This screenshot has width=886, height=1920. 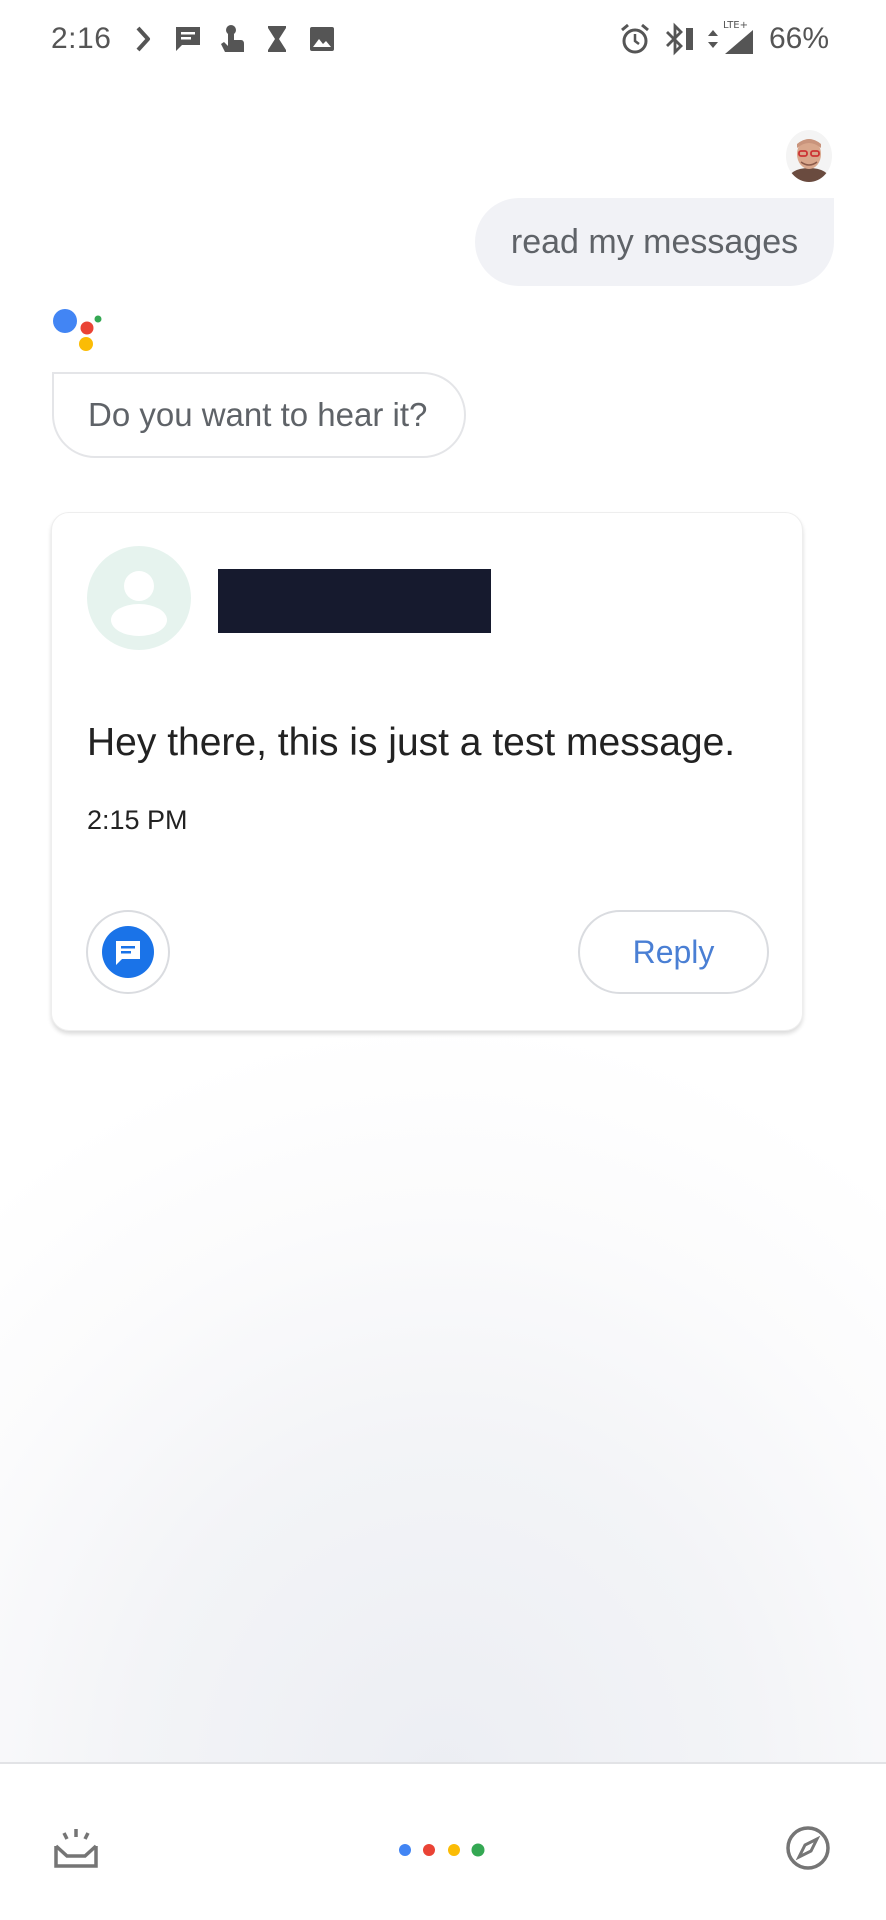 What do you see at coordinates (738, 37) in the screenshot?
I see `lte-signal-icon: LTE+` at bounding box center [738, 37].